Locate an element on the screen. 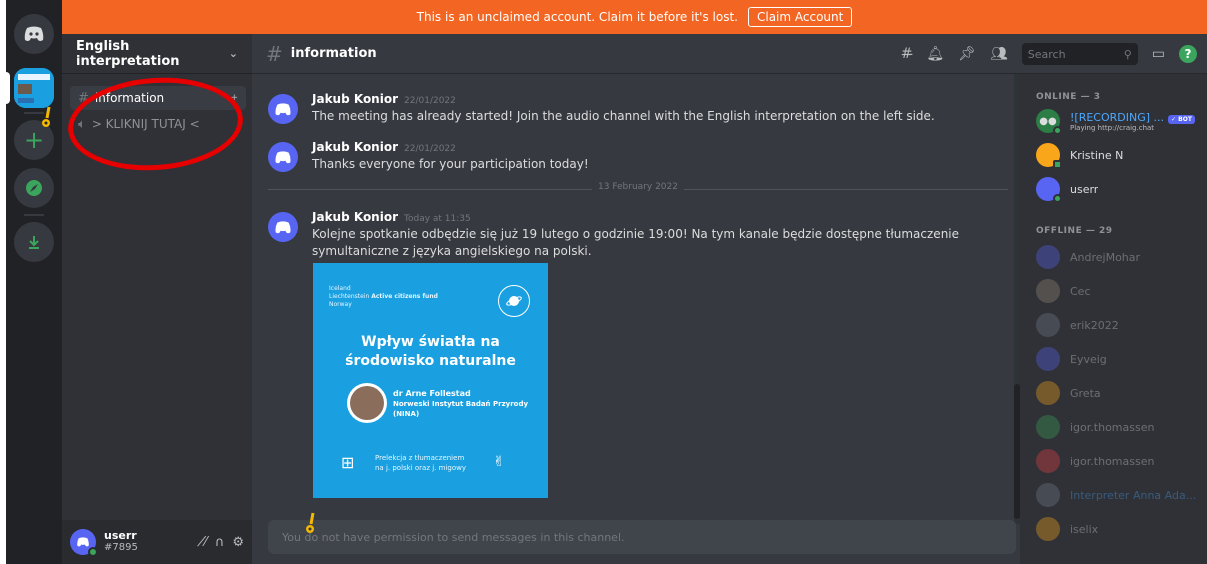 The image size is (1207, 564). headphones-icon: ∩ is located at coordinates (220, 542).